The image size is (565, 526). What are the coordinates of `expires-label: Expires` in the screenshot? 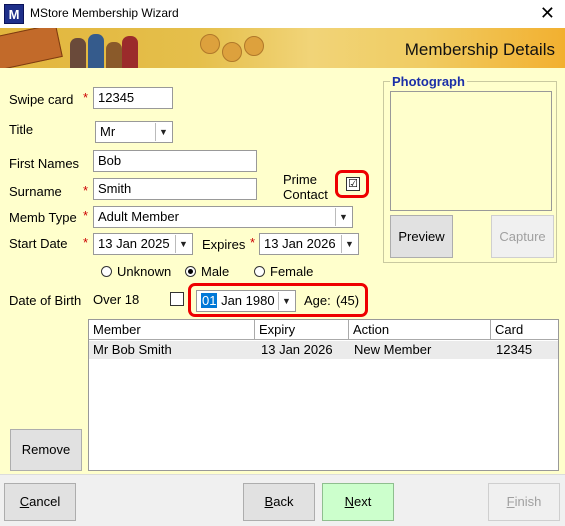 It's located at (224, 244).